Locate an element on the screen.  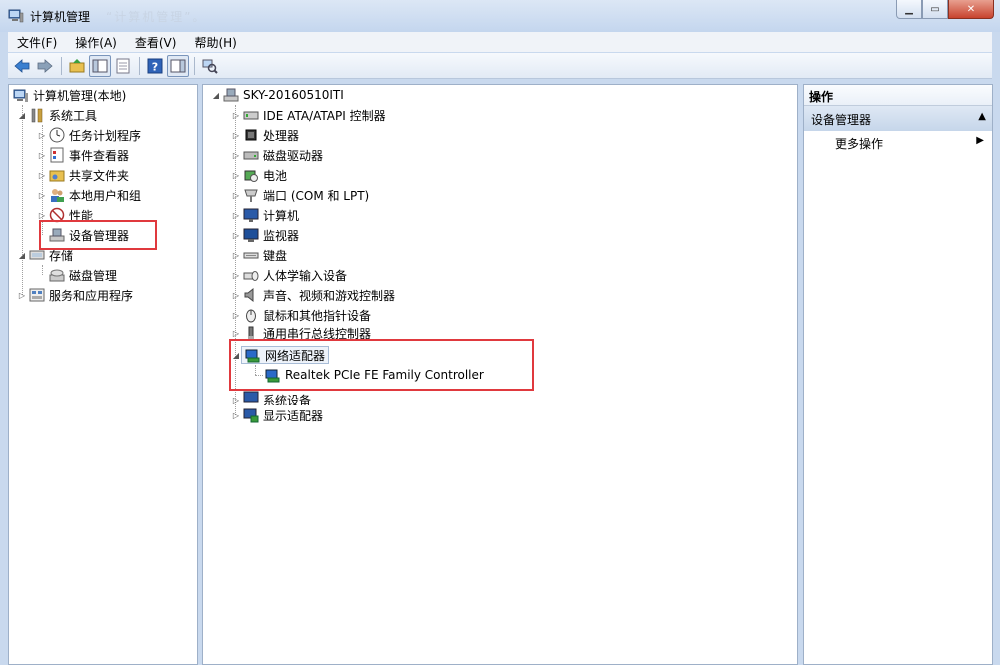
toolbar-separator is located at coordinates (61, 65).